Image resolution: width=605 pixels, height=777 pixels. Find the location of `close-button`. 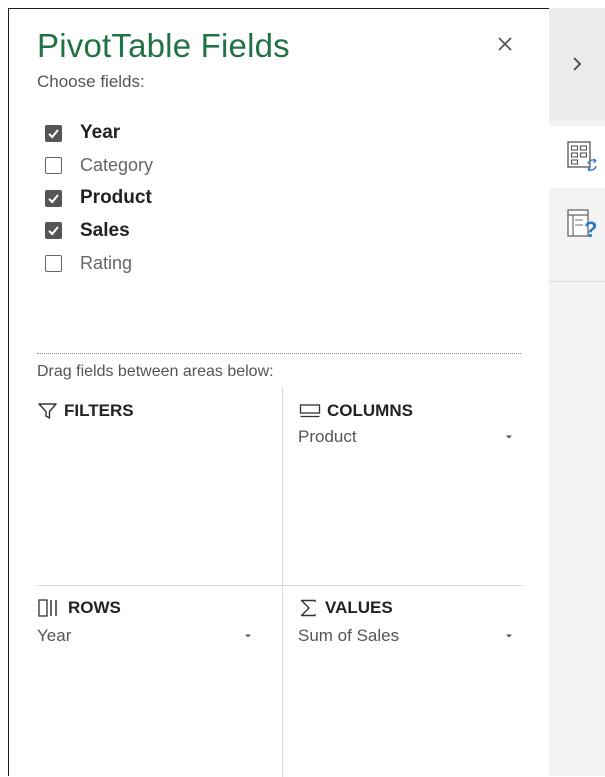

close-button is located at coordinates (505, 44).